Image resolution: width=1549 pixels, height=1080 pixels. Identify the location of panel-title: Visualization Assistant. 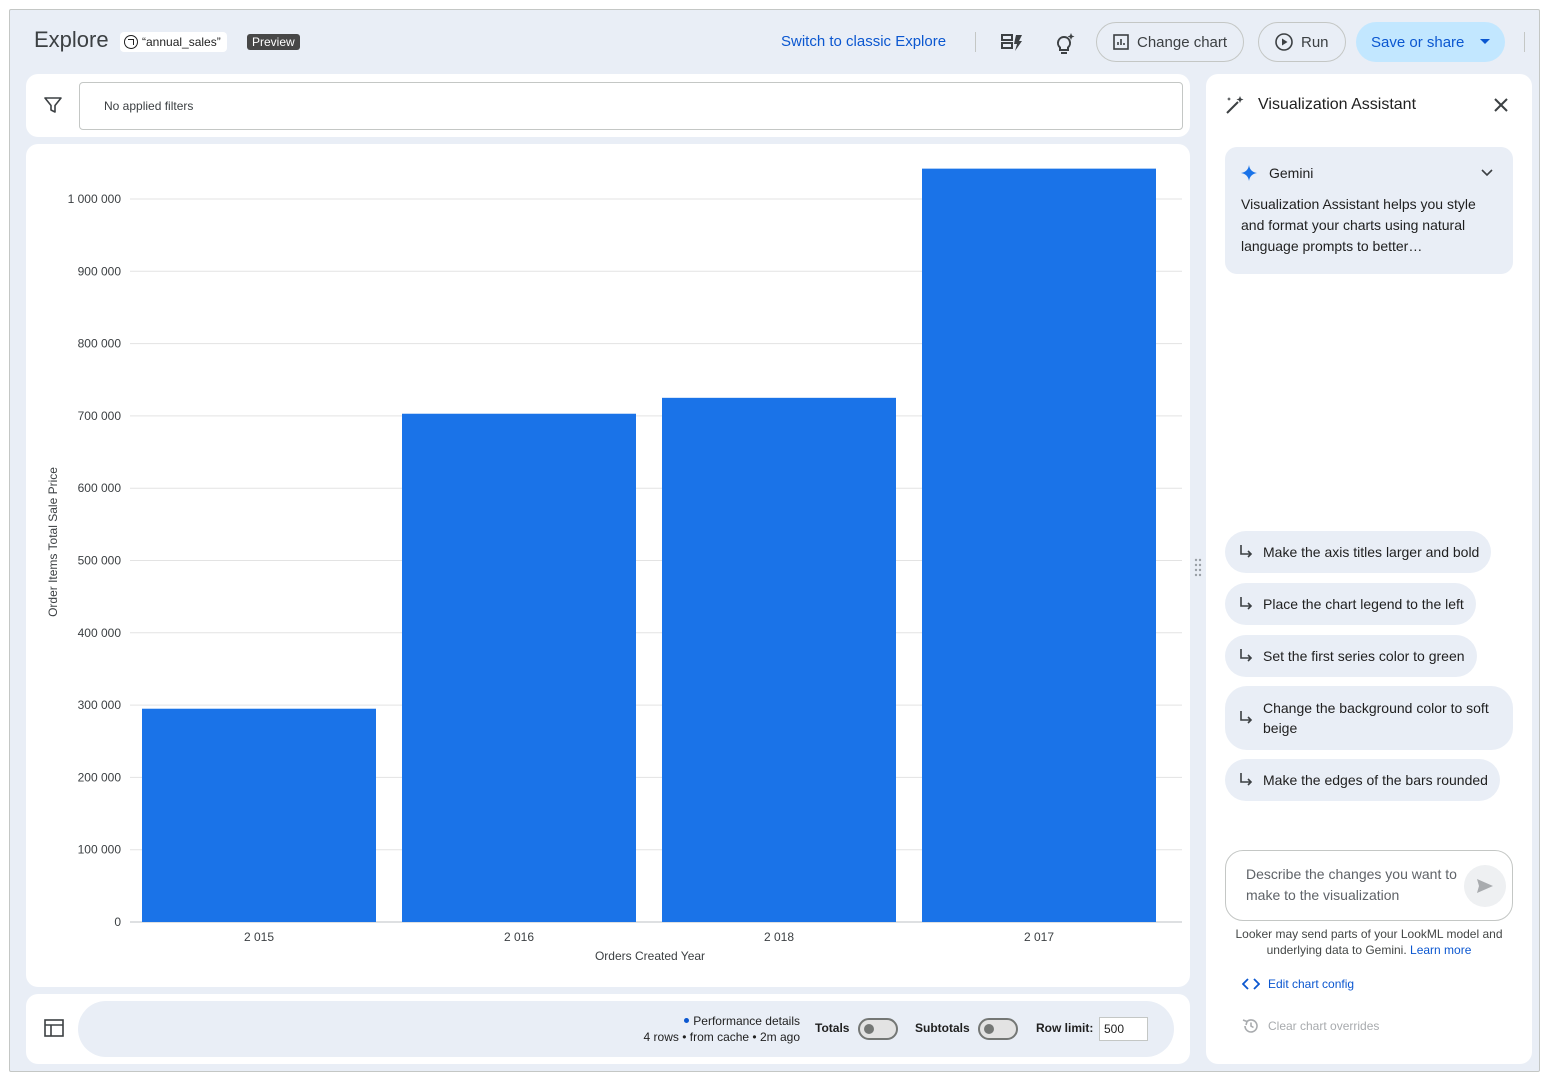
(1337, 104).